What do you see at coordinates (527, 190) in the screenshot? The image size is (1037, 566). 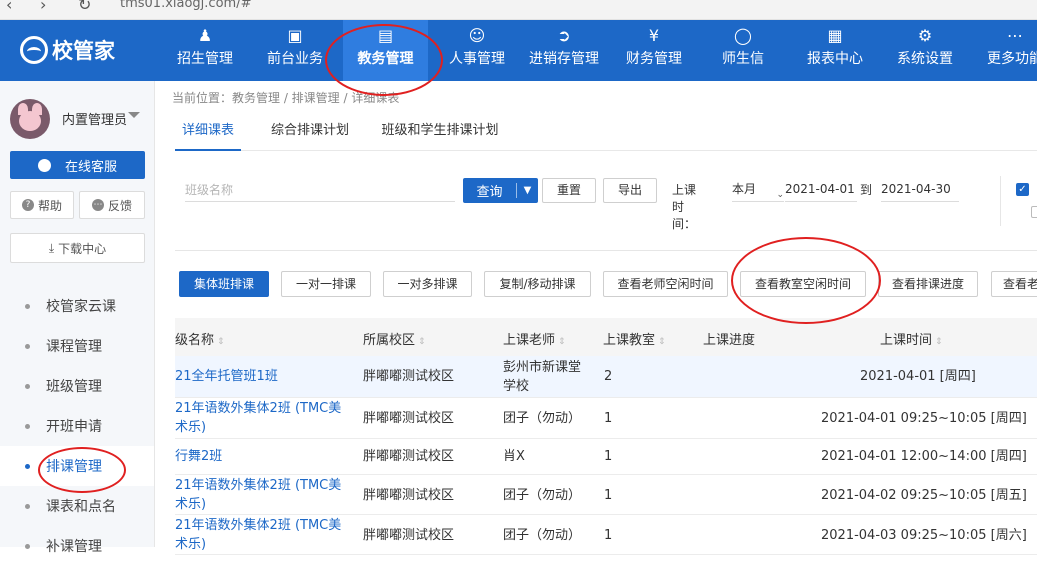 I see `chevron-down-icon: ▼` at bounding box center [527, 190].